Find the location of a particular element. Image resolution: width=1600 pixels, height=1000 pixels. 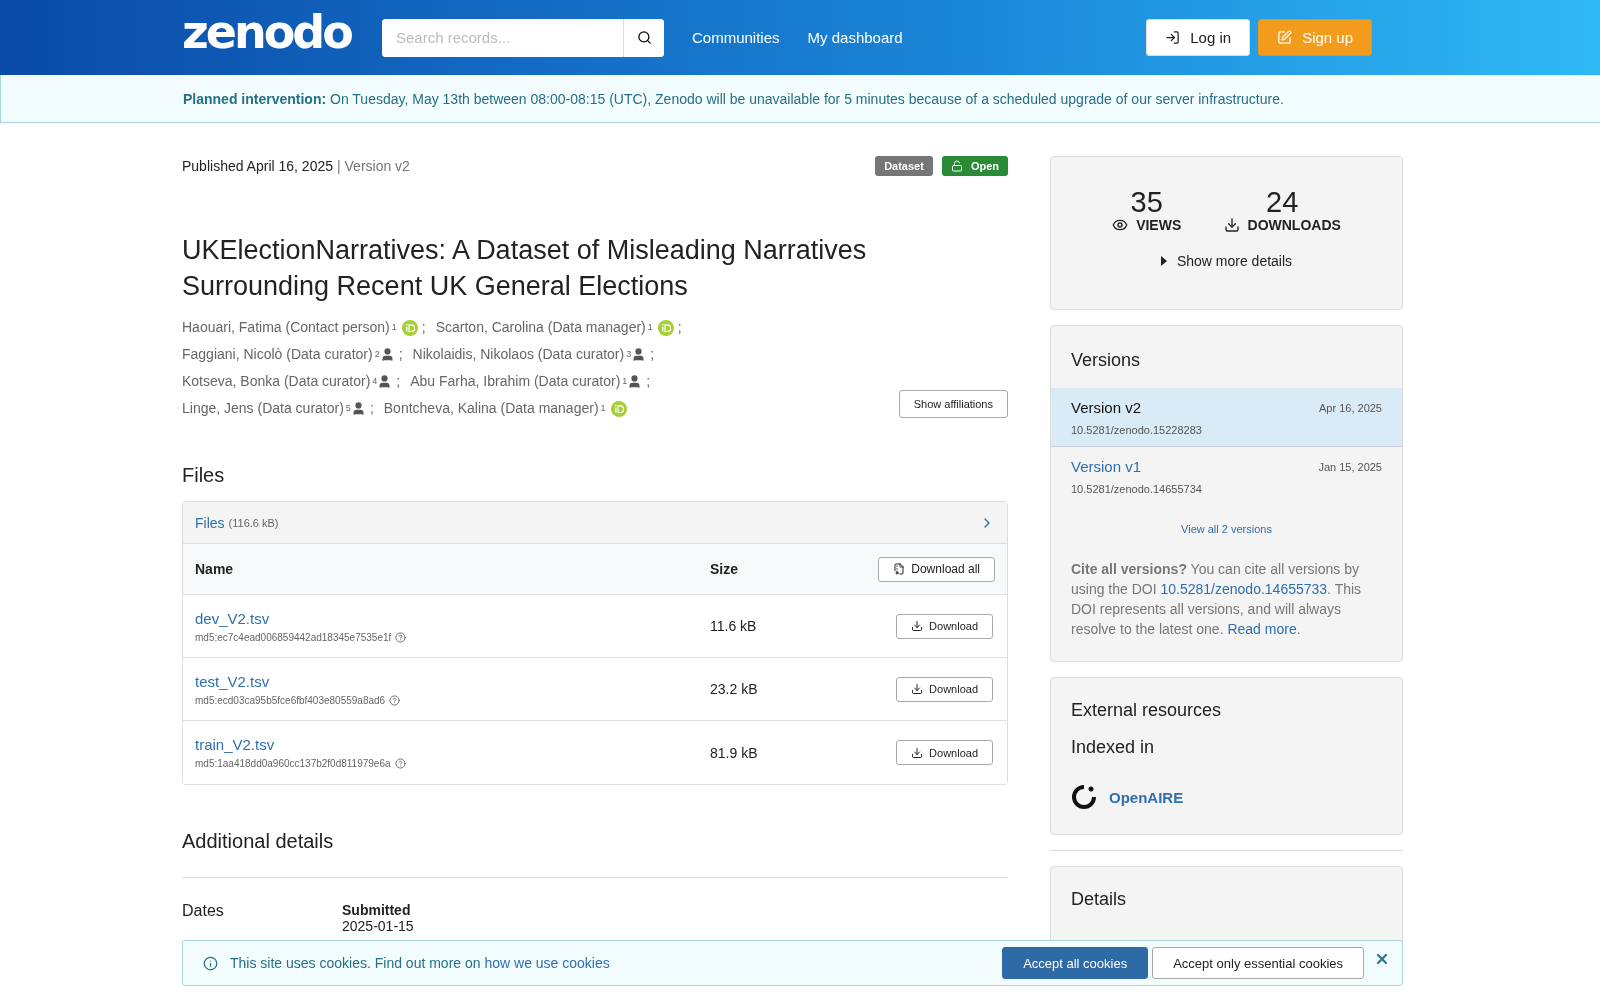

cookie-policy-link: how we use cookies is located at coordinates (547, 963).